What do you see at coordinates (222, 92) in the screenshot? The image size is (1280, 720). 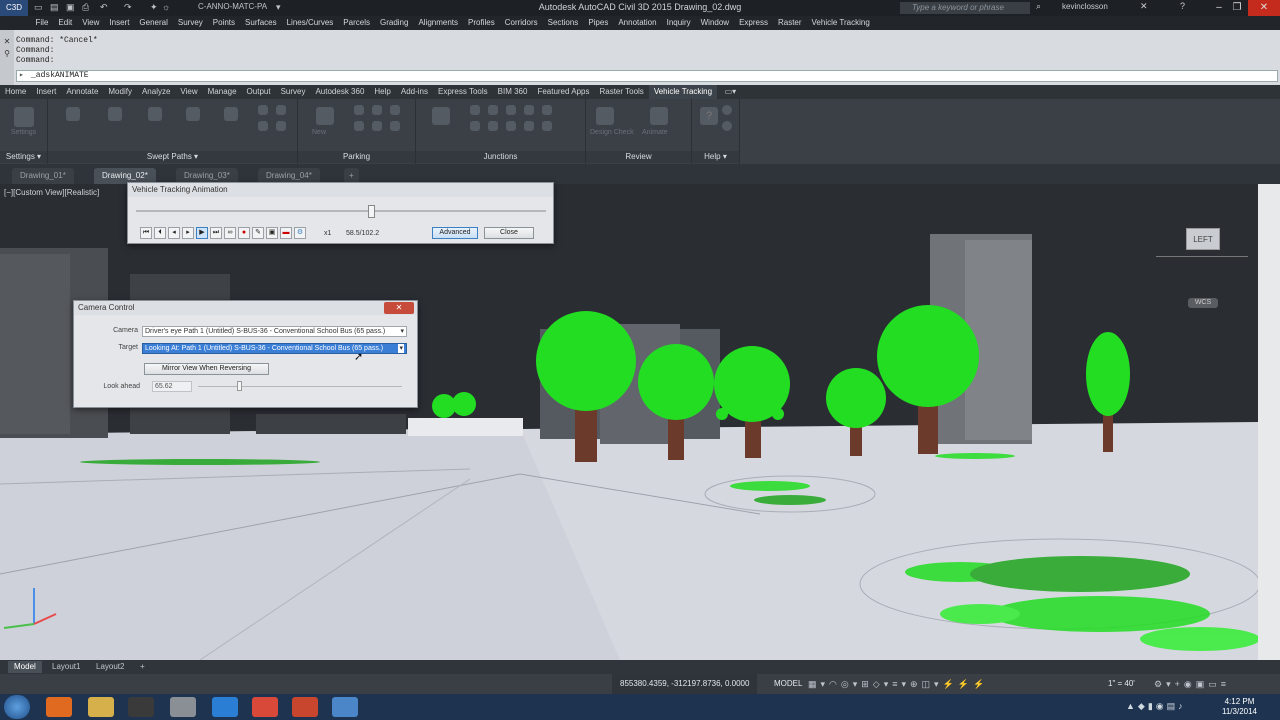 I see `ribbon-tab: Manage` at bounding box center [222, 92].